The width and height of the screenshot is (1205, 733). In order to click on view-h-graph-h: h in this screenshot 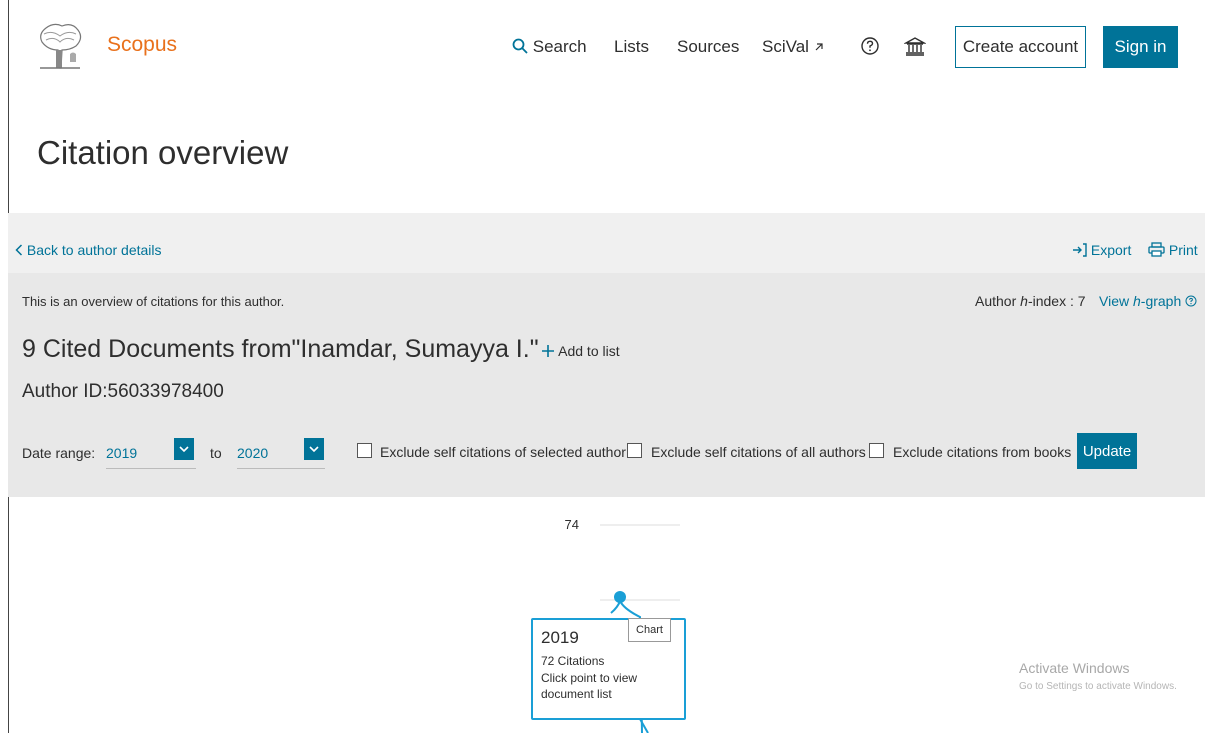, I will do `click(1136, 301)`.